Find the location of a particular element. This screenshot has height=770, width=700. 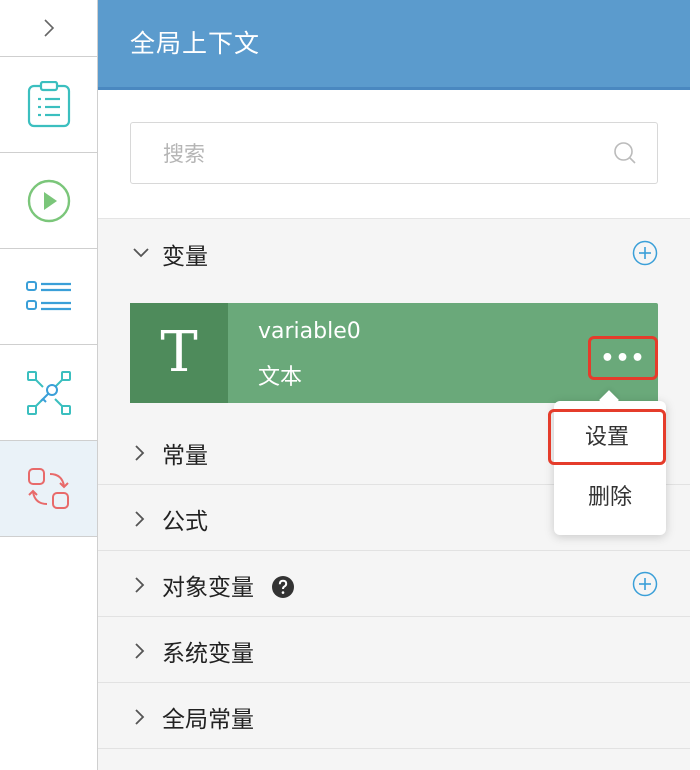

rail-item-list is located at coordinates (48, 297).